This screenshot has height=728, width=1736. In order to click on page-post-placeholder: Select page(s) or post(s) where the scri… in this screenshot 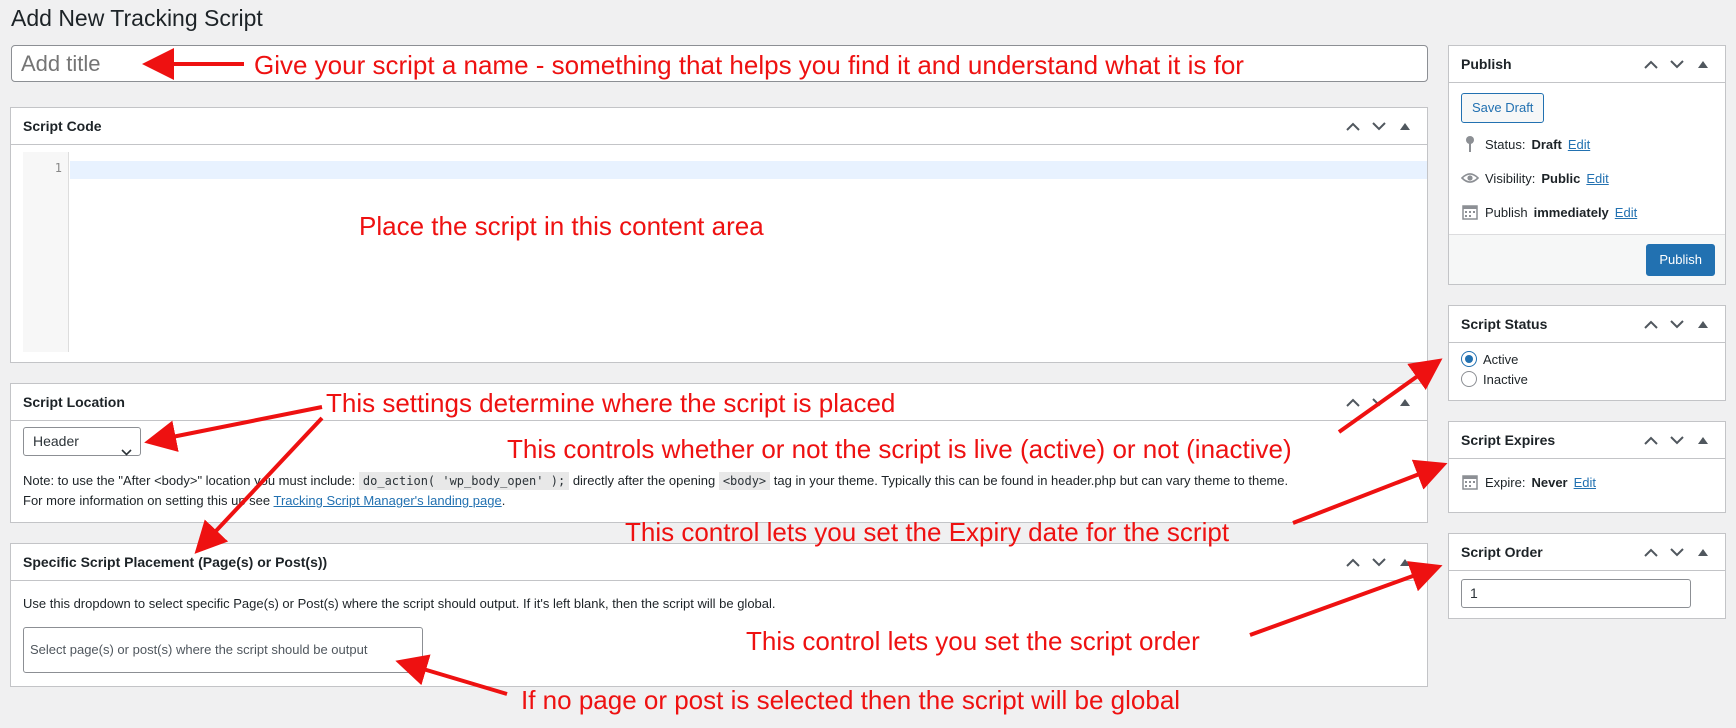, I will do `click(199, 649)`.